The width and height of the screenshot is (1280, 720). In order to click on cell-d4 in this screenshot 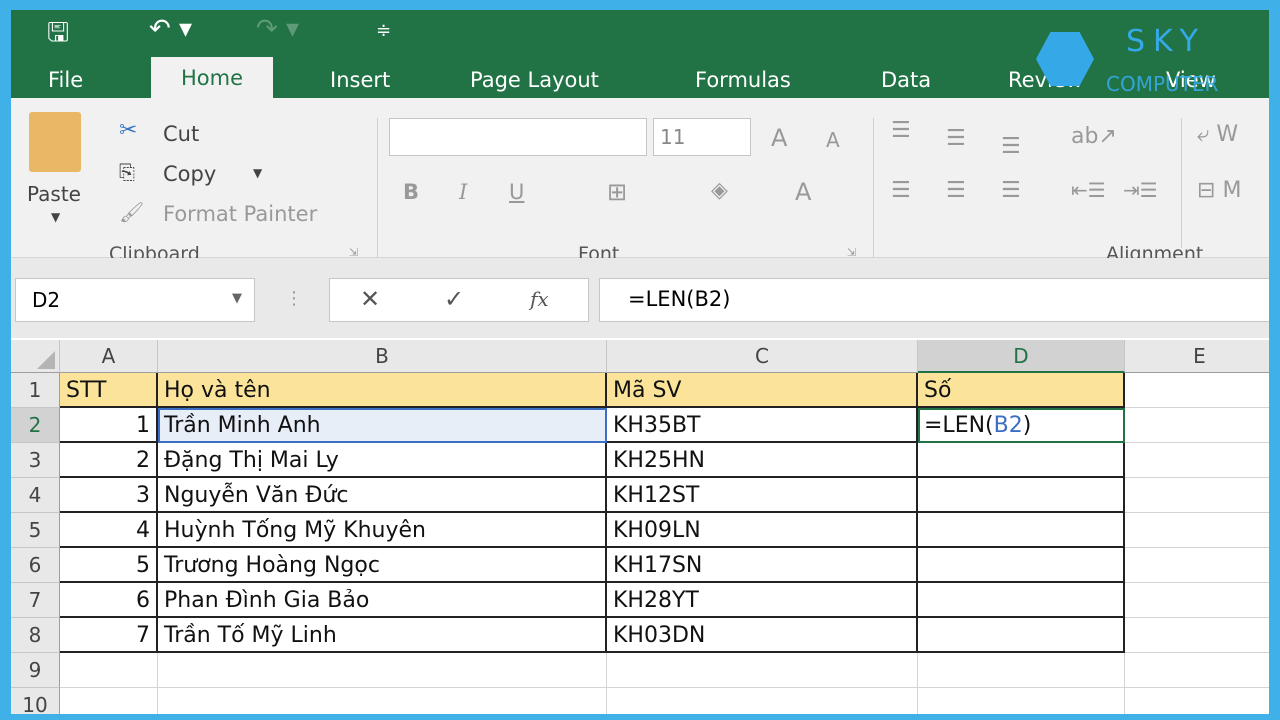, I will do `click(1021, 495)`.